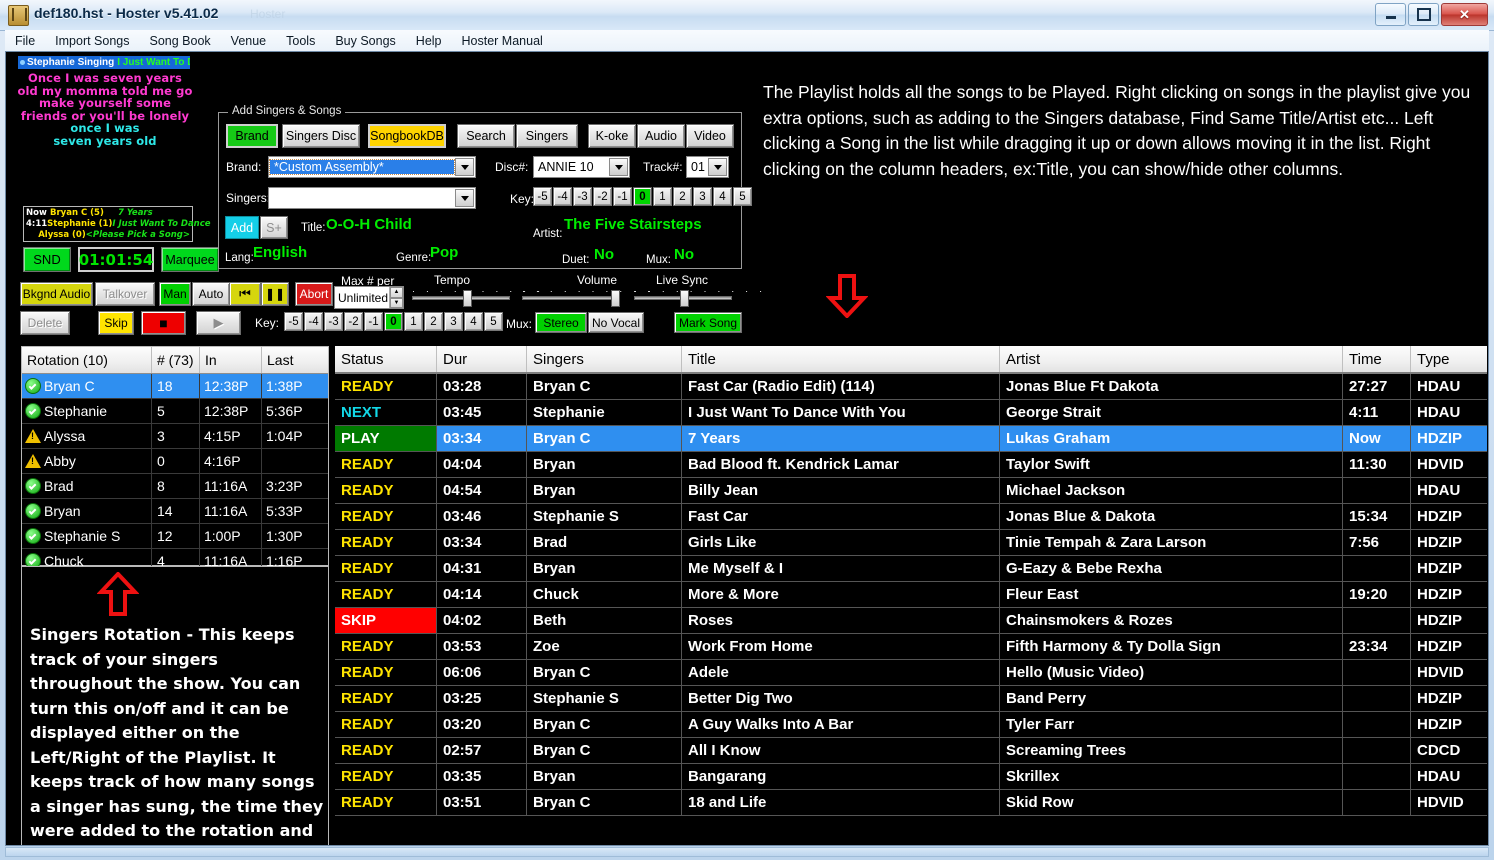 The image size is (1494, 860). What do you see at coordinates (1464, 14) in the screenshot?
I see `close-button: ✕` at bounding box center [1464, 14].